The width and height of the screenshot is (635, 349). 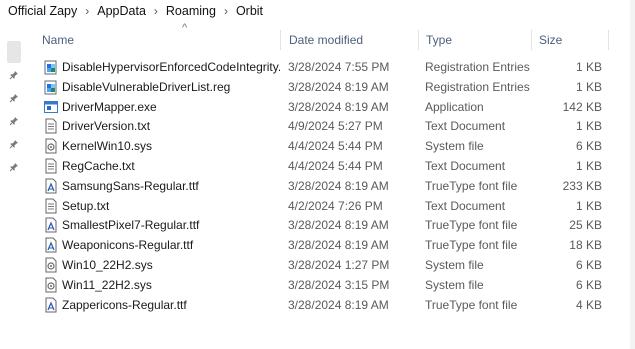 What do you see at coordinates (326, 40) in the screenshot?
I see `column-header-date-modified: Date modified` at bounding box center [326, 40].